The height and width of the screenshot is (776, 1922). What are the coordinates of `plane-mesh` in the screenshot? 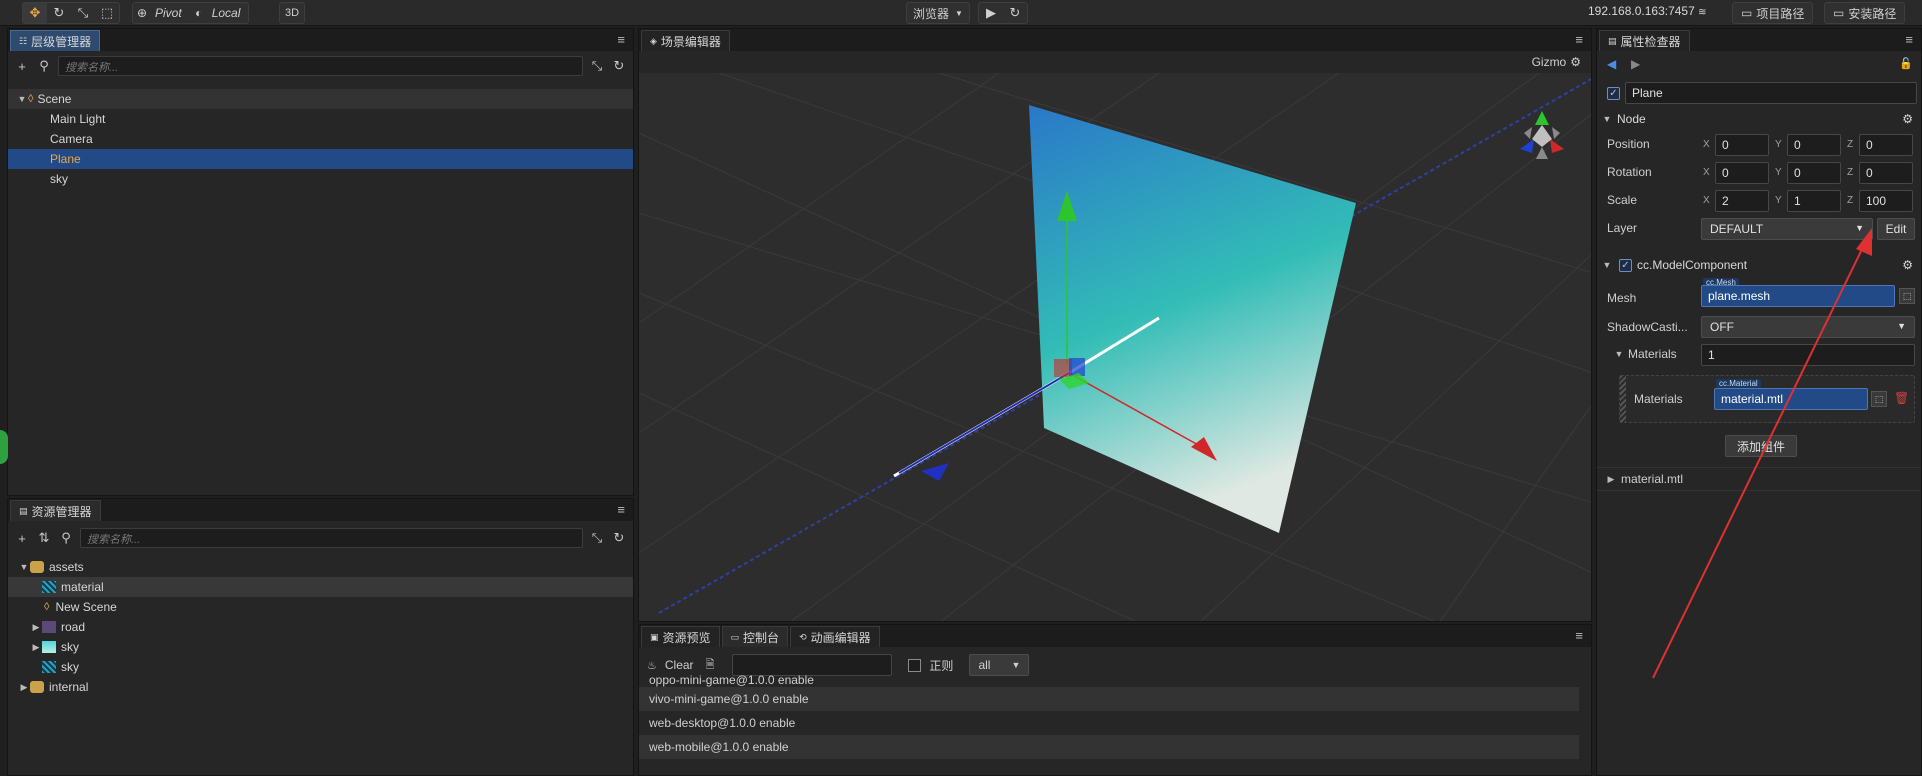 It's located at (1192, 319).